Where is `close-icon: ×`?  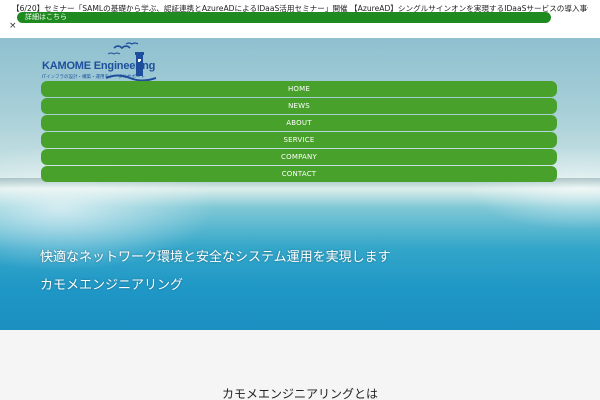
close-icon: × is located at coordinates (13, 26).